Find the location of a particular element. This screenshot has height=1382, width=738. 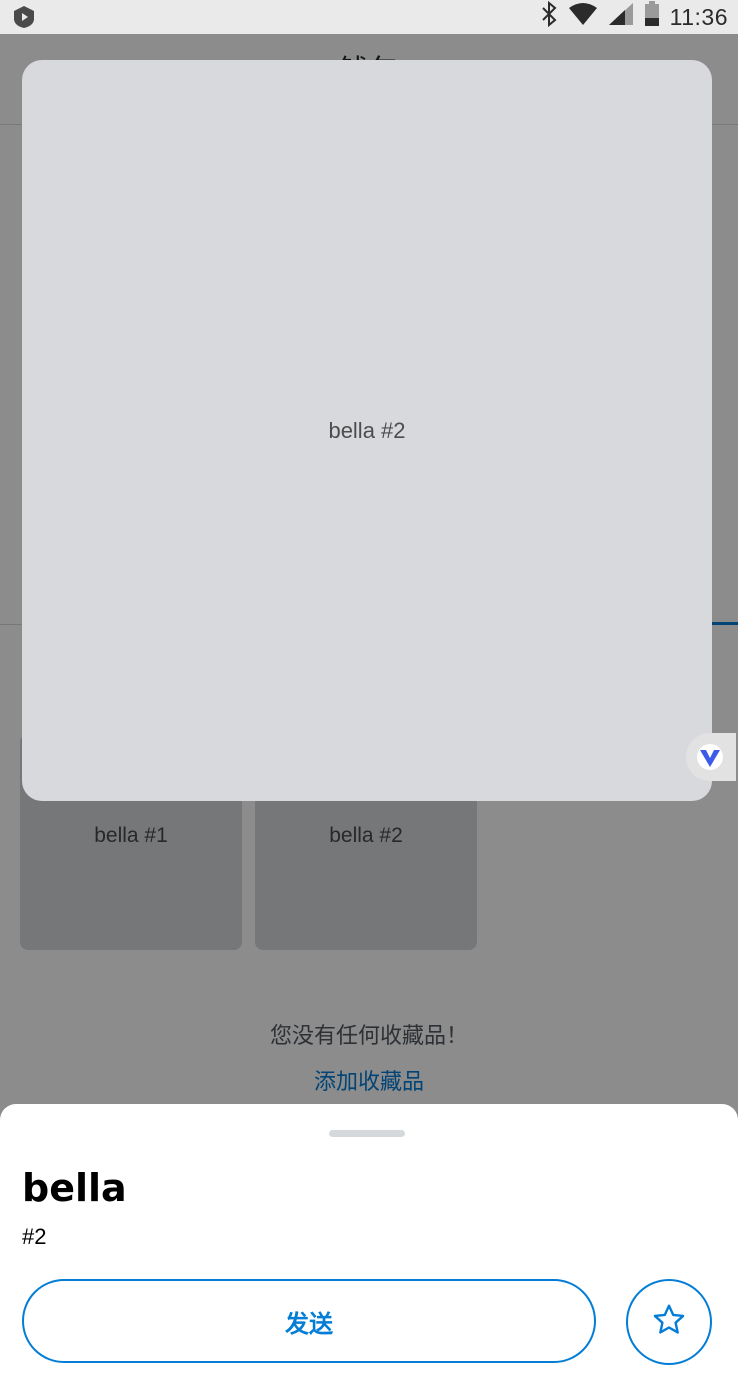

bluetooth-icon is located at coordinates (549, 16).